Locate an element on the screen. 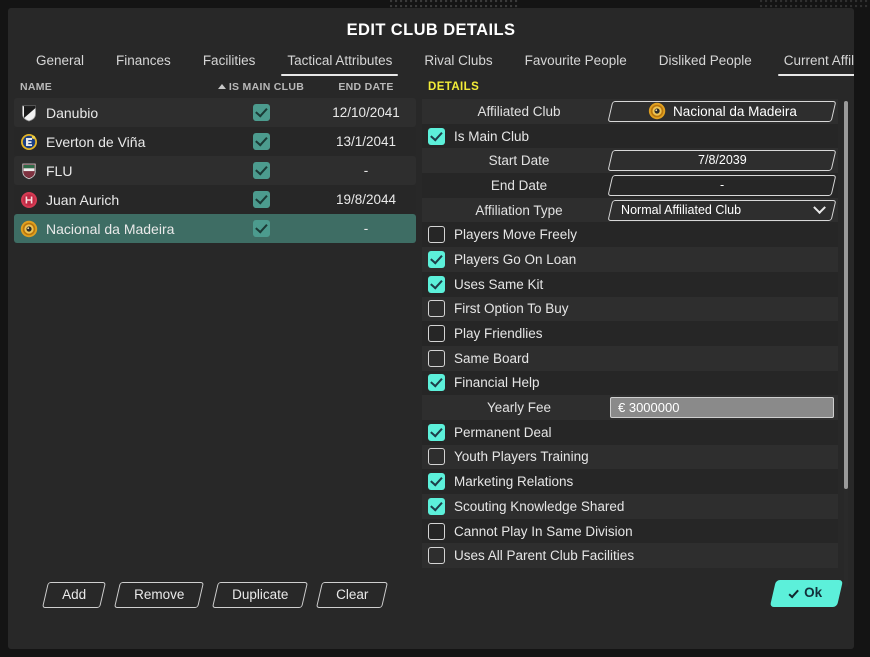  details-row: Uses All Parent Club Facilities is located at coordinates (630, 556).